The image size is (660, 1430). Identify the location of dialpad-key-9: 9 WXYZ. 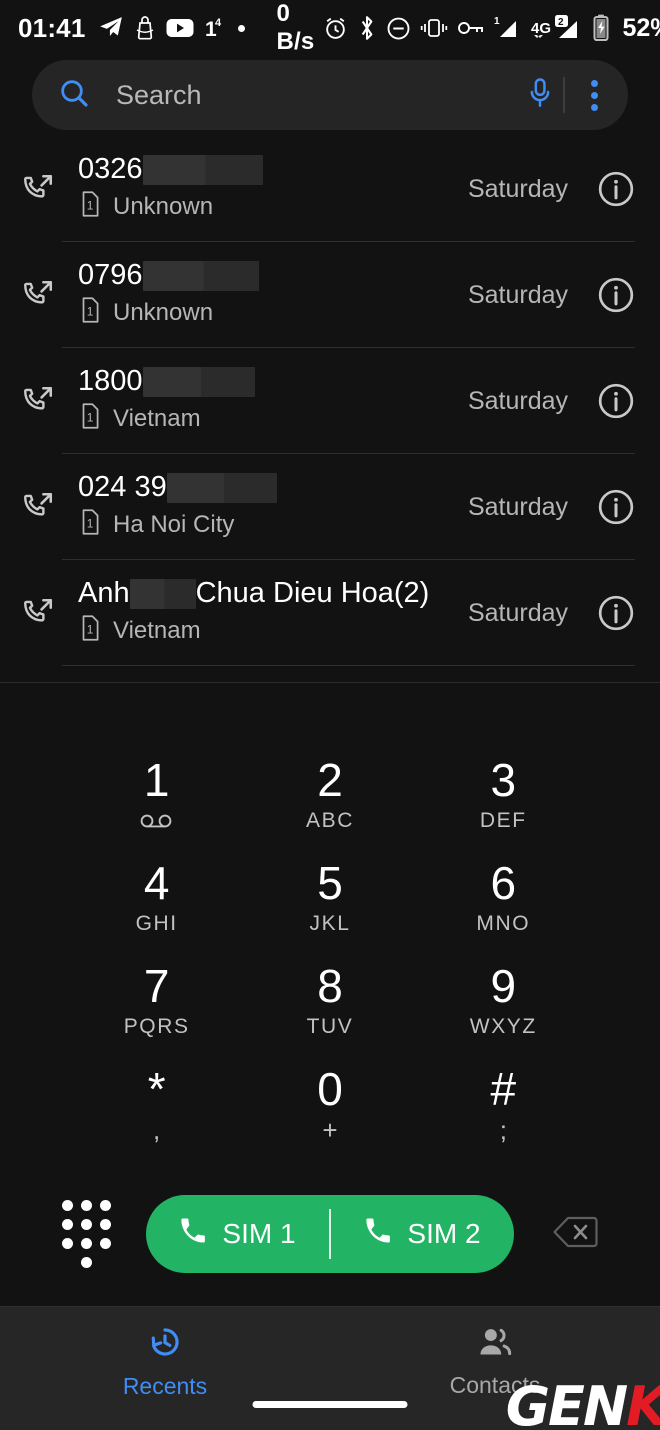
(503, 1012).